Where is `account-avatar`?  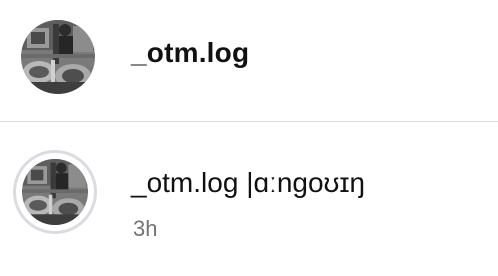 account-avatar is located at coordinates (58, 57).